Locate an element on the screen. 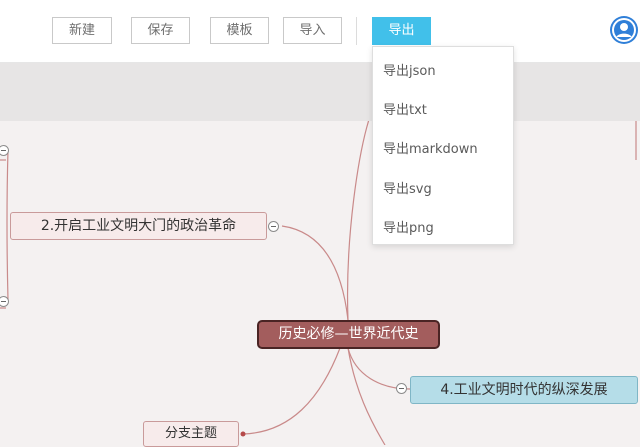 The image size is (640, 447). export-dropdown-menu: 导出json 导出txt 导出markdown 导出svg 导出png is located at coordinates (443, 145).